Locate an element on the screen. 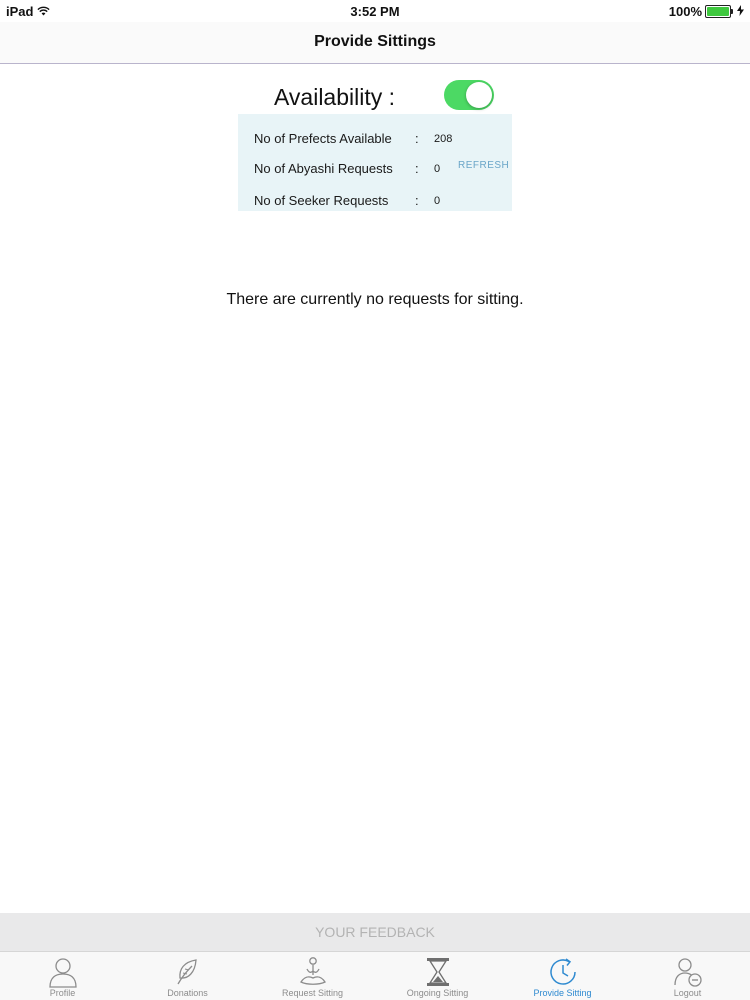 Image resolution: width=750 pixels, height=1000 pixels. availability-row: Availability : is located at coordinates (394, 97).